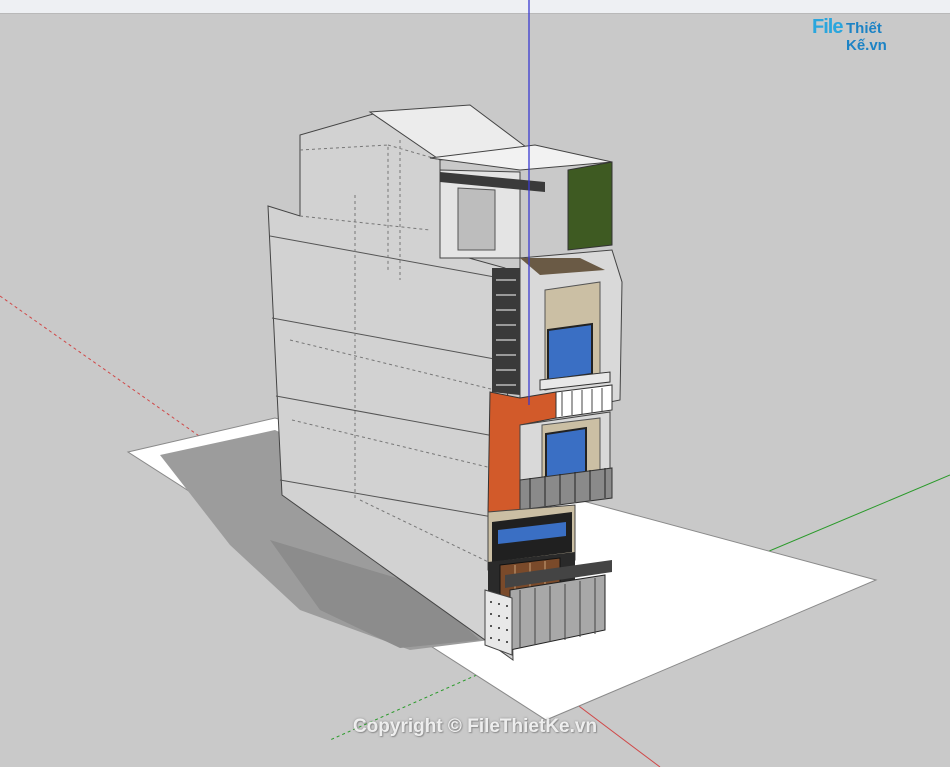  Describe the element at coordinates (498, 622) in the screenshot. I see `perforated-wall` at that location.